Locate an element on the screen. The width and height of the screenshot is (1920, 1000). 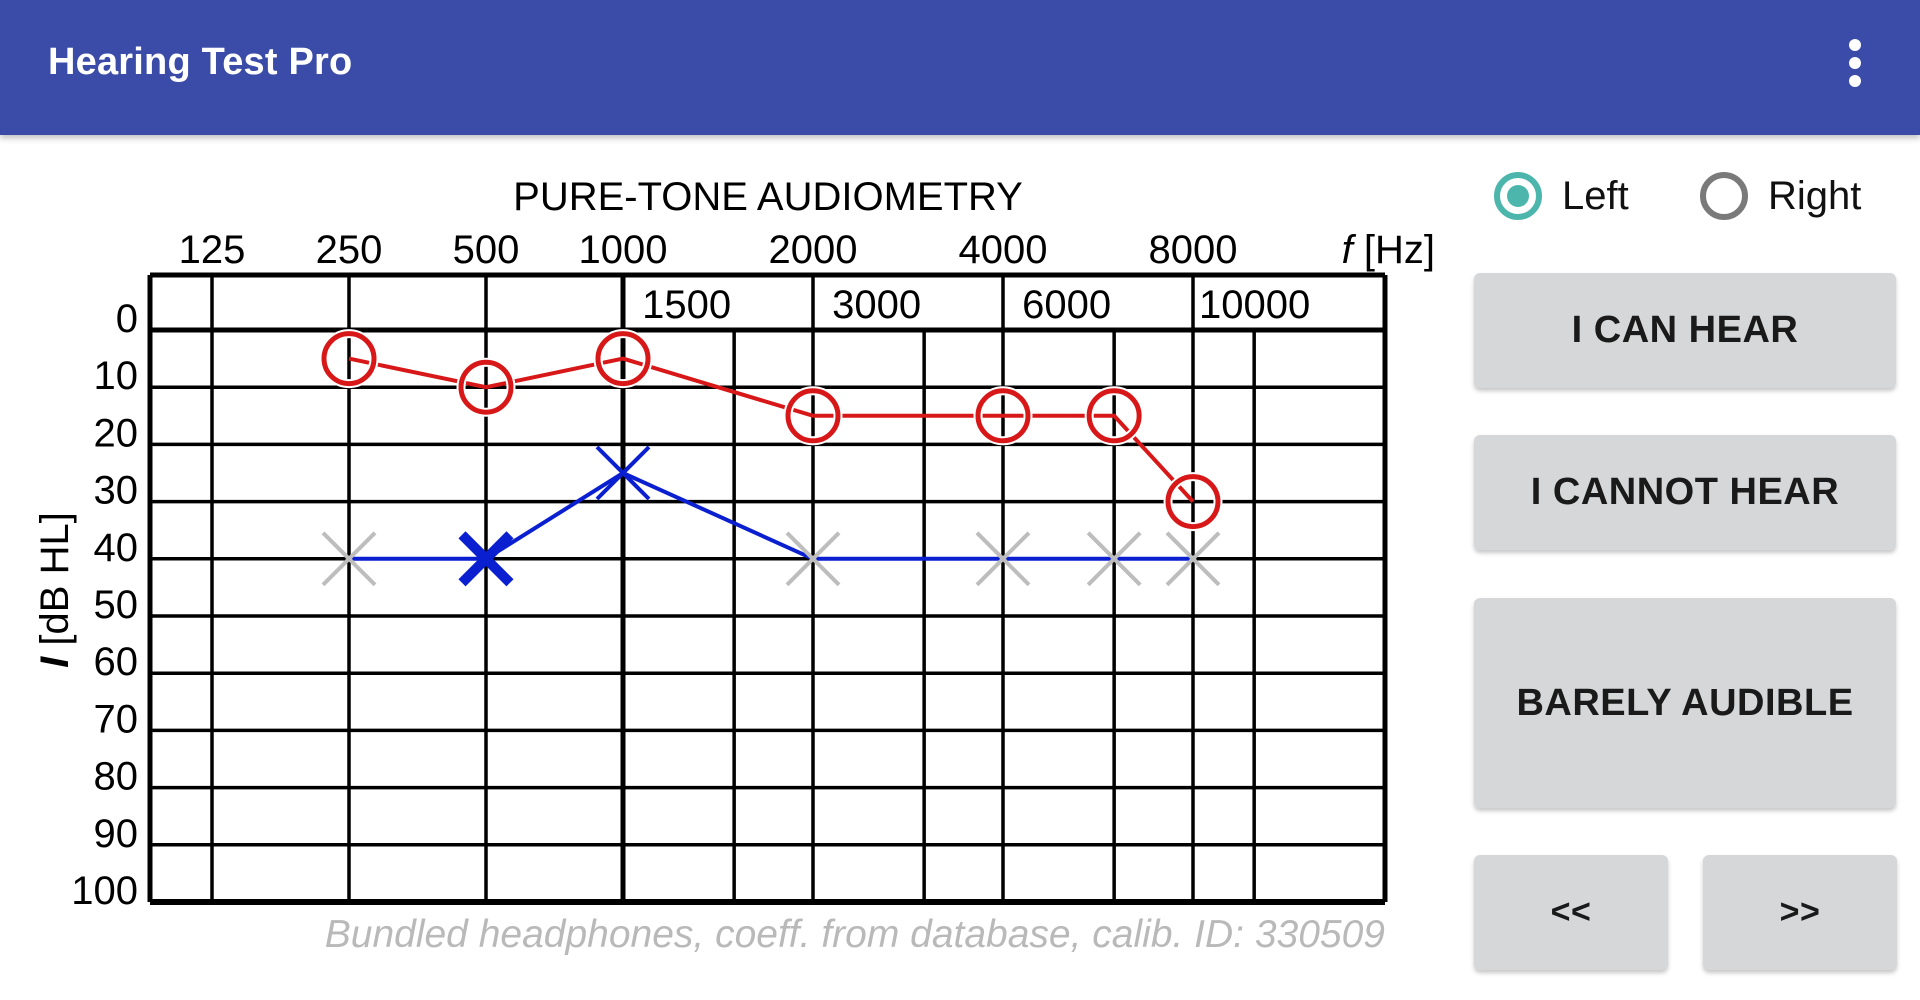
y-tick-label: 90 is located at coordinates (116, 834).